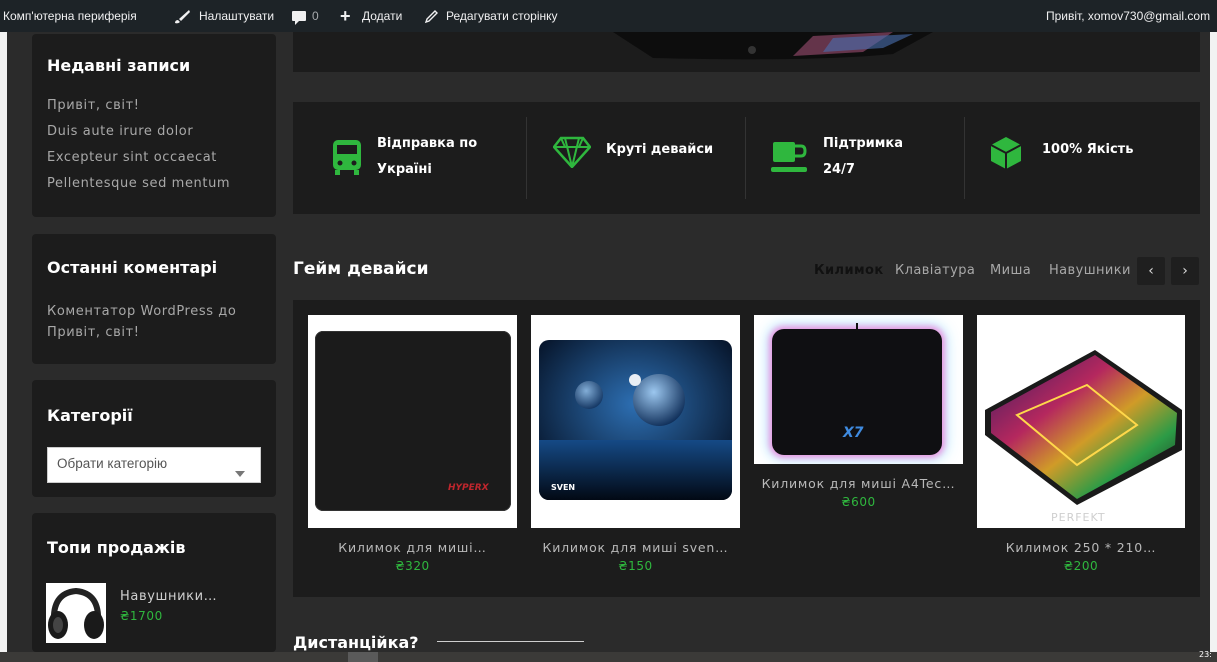  Describe the element at coordinates (93, 105) in the screenshot. I see `recent-post-link: Привіт, світ!` at that location.